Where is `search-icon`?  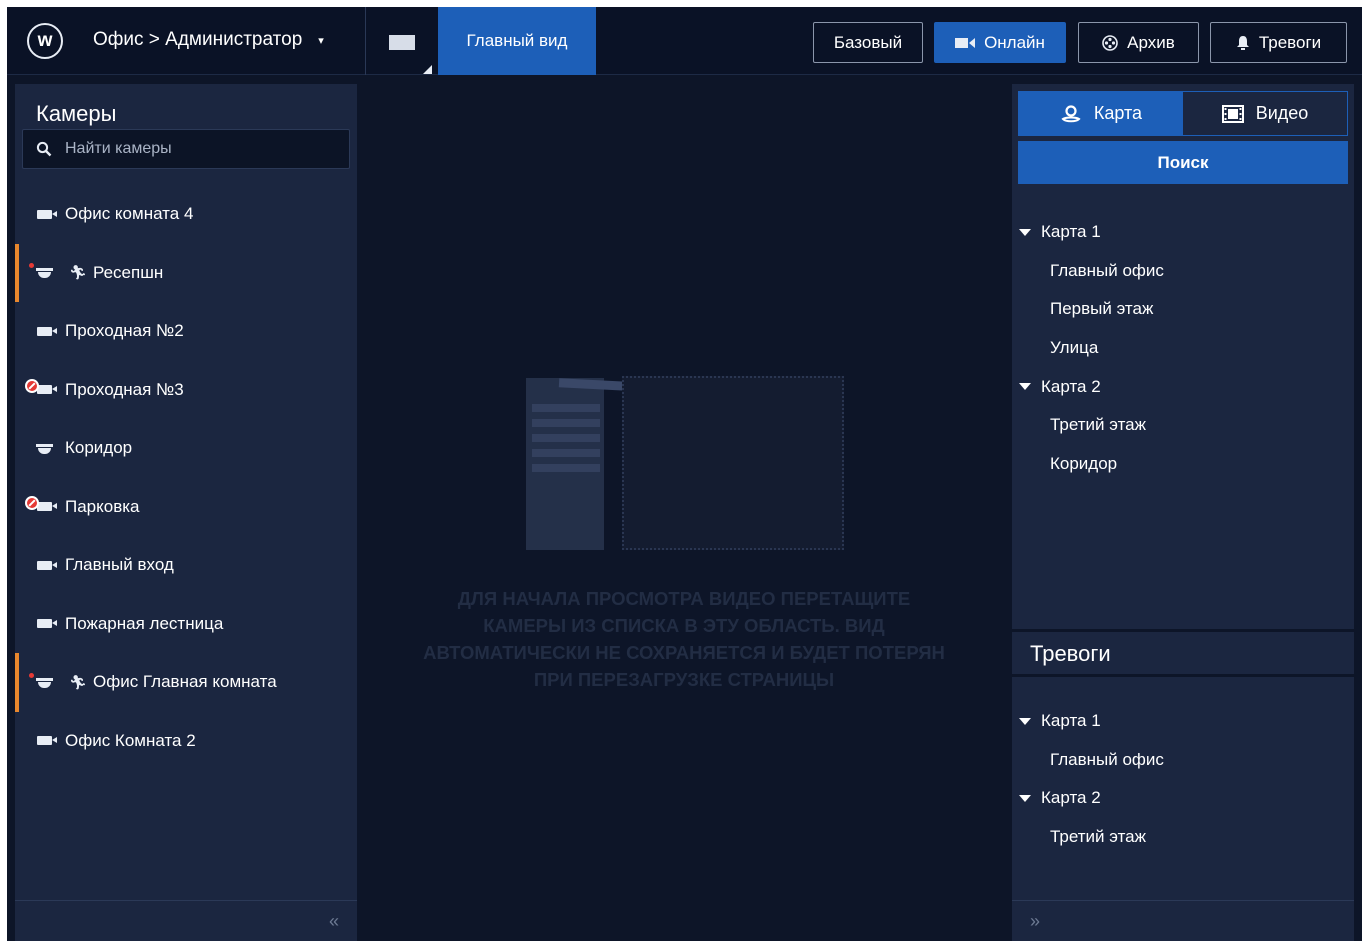
search-icon is located at coordinates (44, 149).